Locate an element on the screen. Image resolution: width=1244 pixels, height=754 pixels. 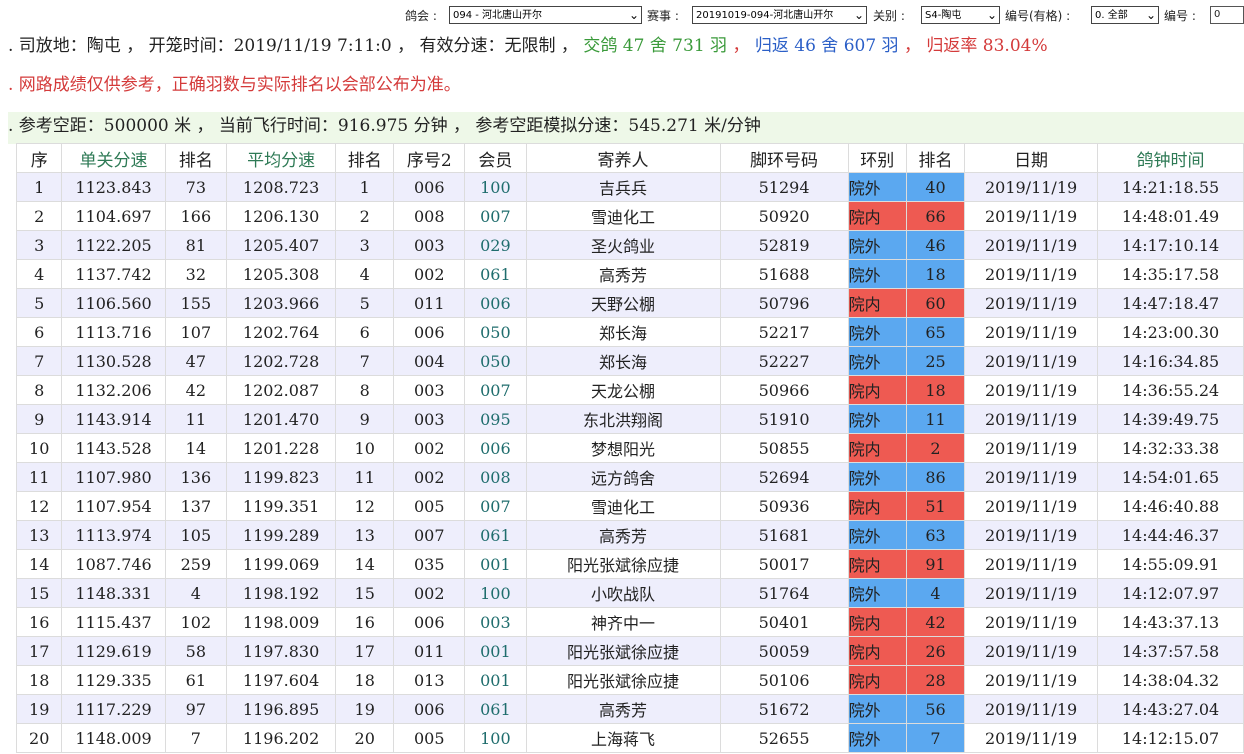
cell-single-speed: 1113.974 is located at coordinates (113, 535).